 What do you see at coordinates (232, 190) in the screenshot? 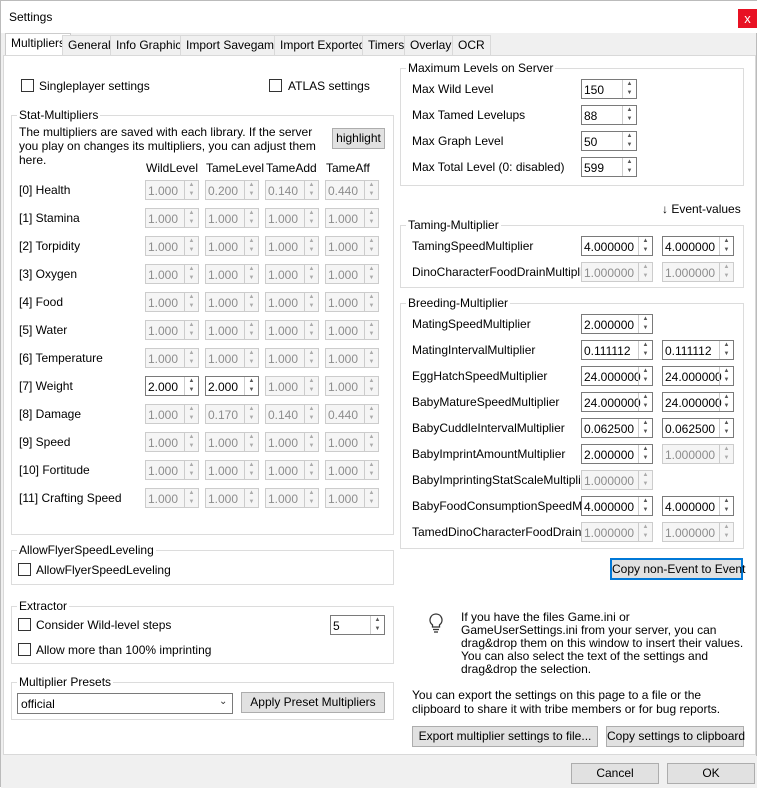
I see `stat-multiplier-input: 0.200 ▲ ▼` at bounding box center [232, 190].